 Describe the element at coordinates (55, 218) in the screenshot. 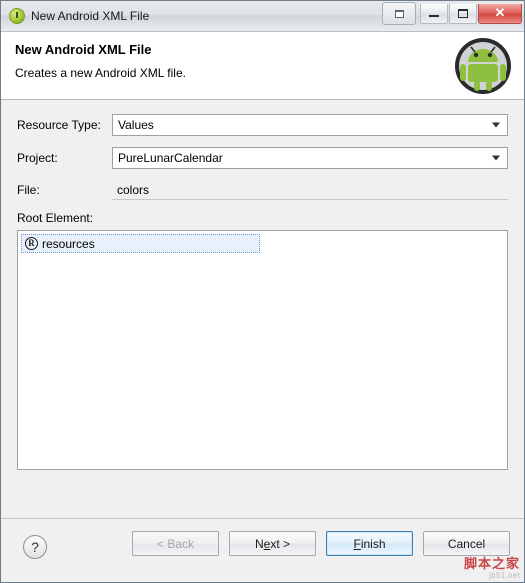

I see `root-element-label: Root Element:` at that location.